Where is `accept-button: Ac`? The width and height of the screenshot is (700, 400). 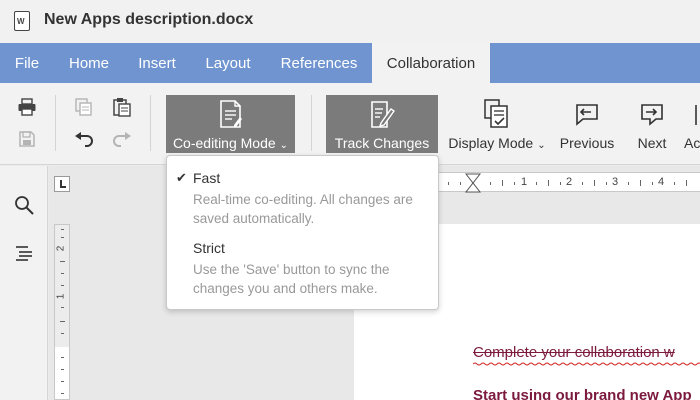 accept-button: Ac is located at coordinates (692, 124).